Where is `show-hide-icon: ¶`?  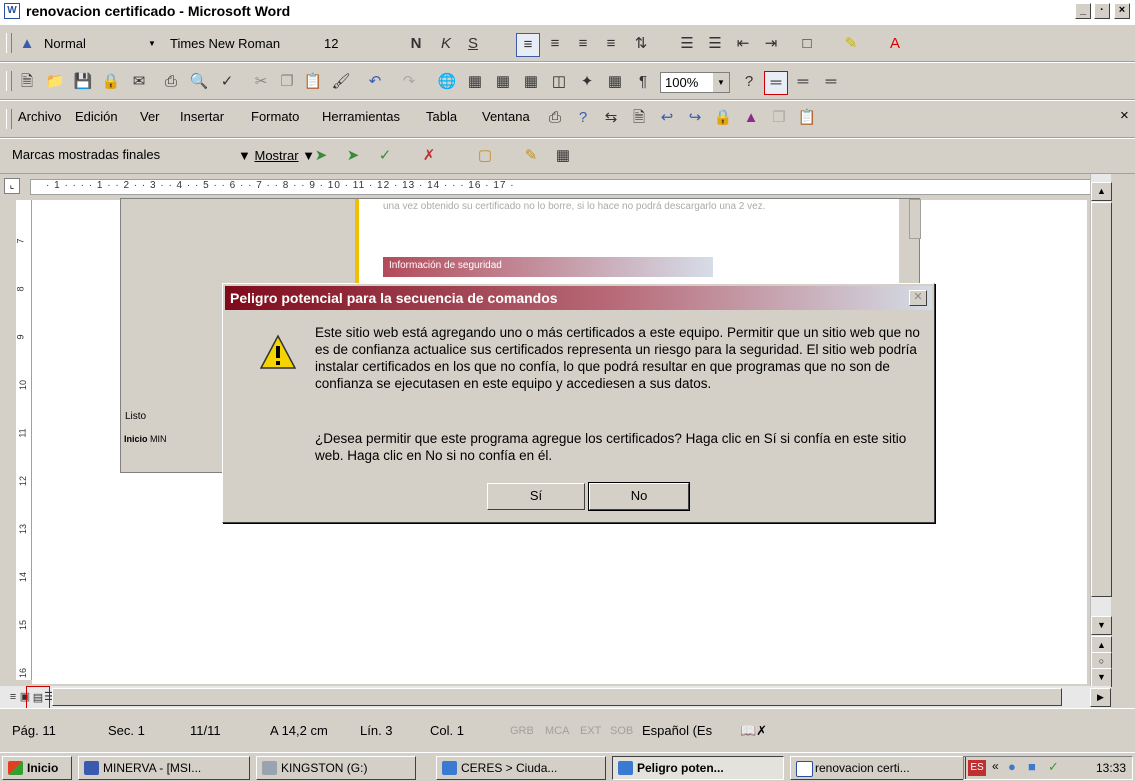 show-hide-icon: ¶ is located at coordinates (643, 82).